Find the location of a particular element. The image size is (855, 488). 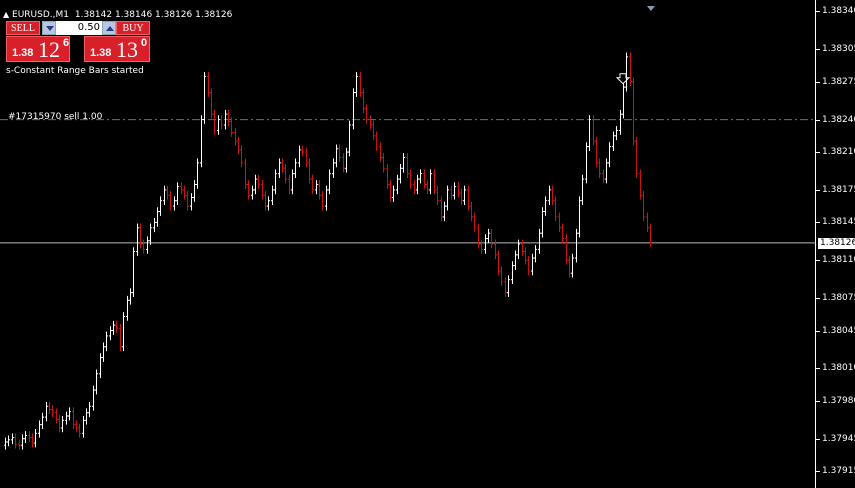

lot-decrease-button is located at coordinates (49, 28).